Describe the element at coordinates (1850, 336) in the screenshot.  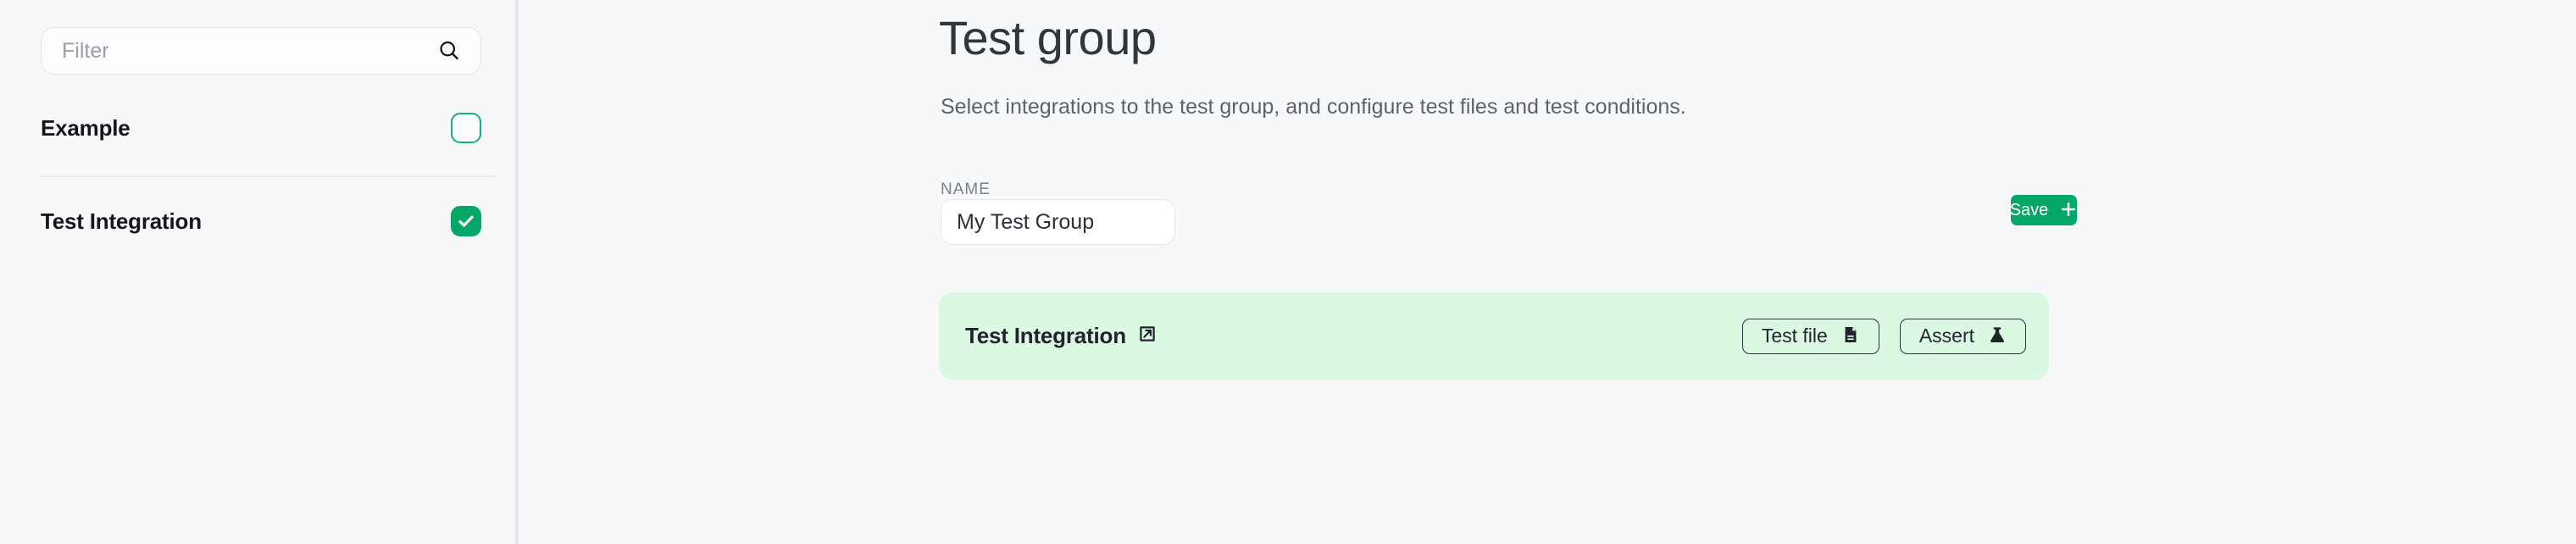
I see `document-icon` at that location.